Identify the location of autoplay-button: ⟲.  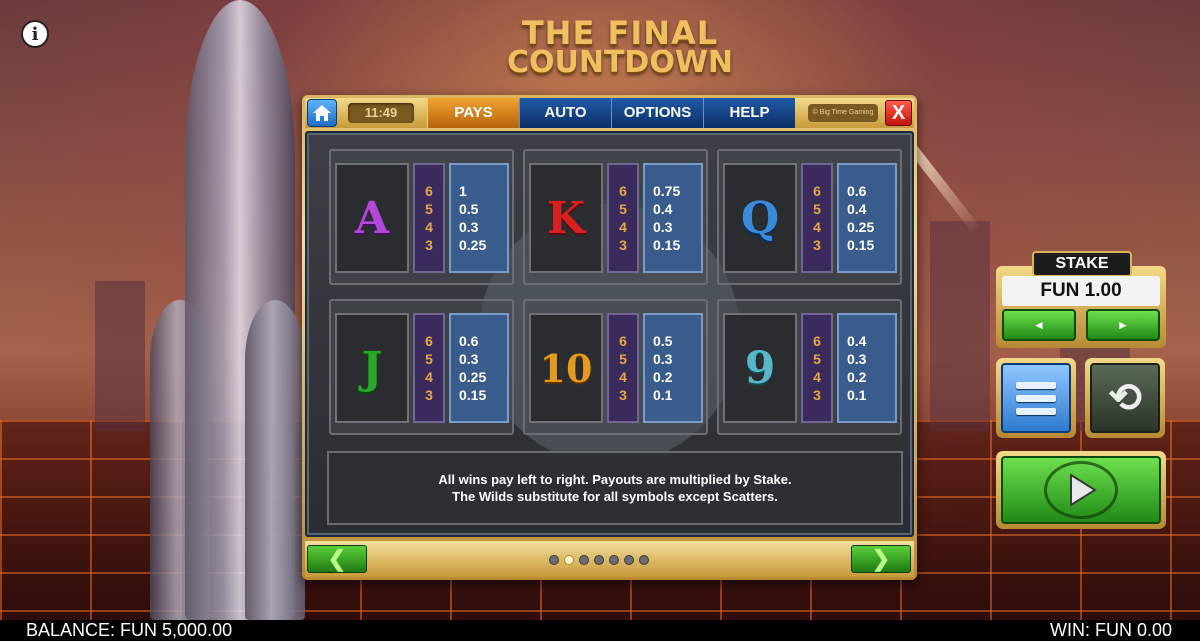
(1125, 398).